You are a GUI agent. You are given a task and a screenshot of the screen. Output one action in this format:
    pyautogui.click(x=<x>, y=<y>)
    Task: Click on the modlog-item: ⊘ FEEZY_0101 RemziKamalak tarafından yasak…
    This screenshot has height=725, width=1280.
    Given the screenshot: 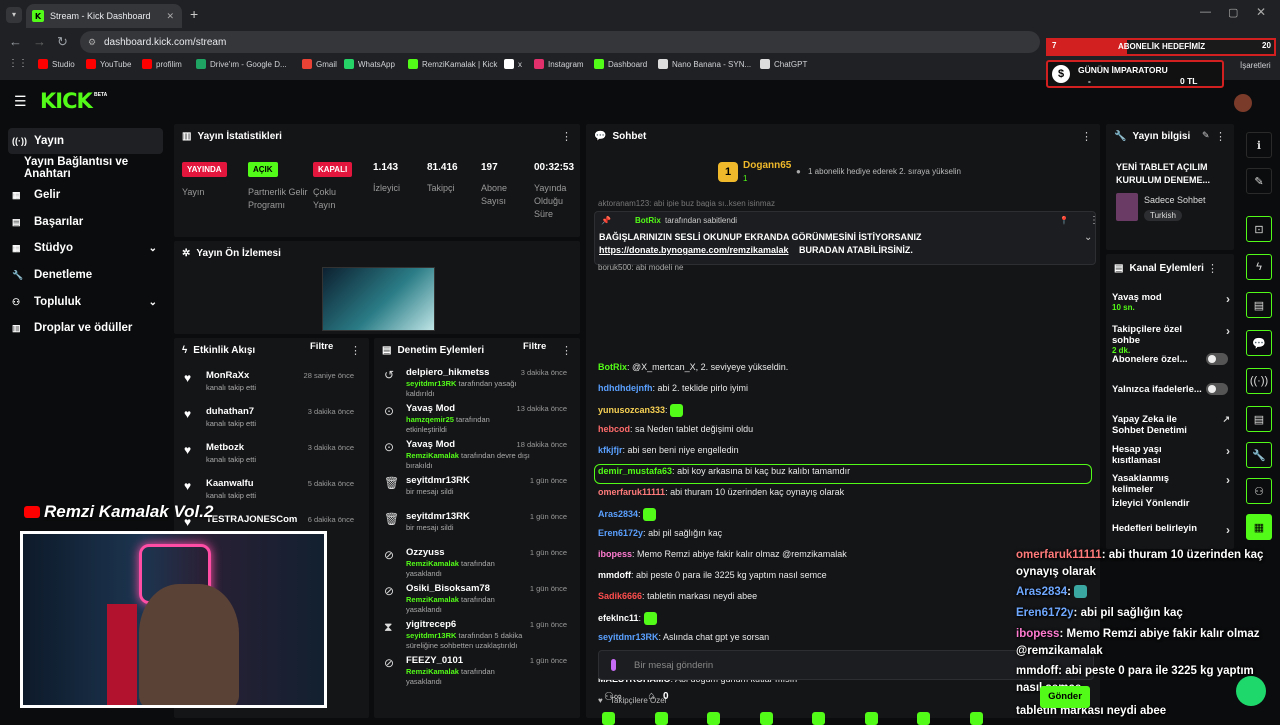 What is the action you would take?
    pyautogui.click(x=476, y=670)
    